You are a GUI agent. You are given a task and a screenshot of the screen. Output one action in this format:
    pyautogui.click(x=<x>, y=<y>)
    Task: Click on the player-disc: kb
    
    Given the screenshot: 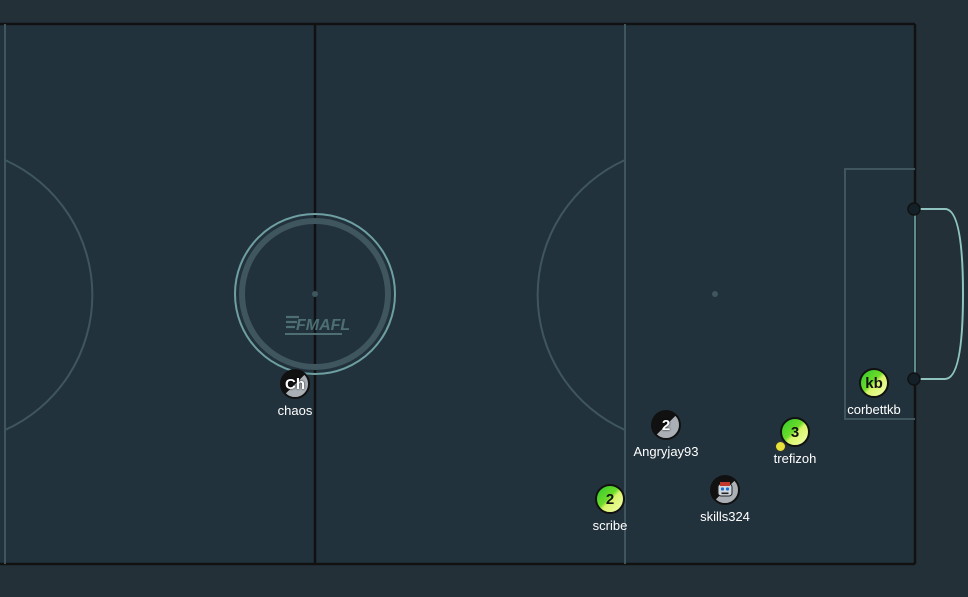 What is the action you would take?
    pyautogui.click(x=874, y=383)
    